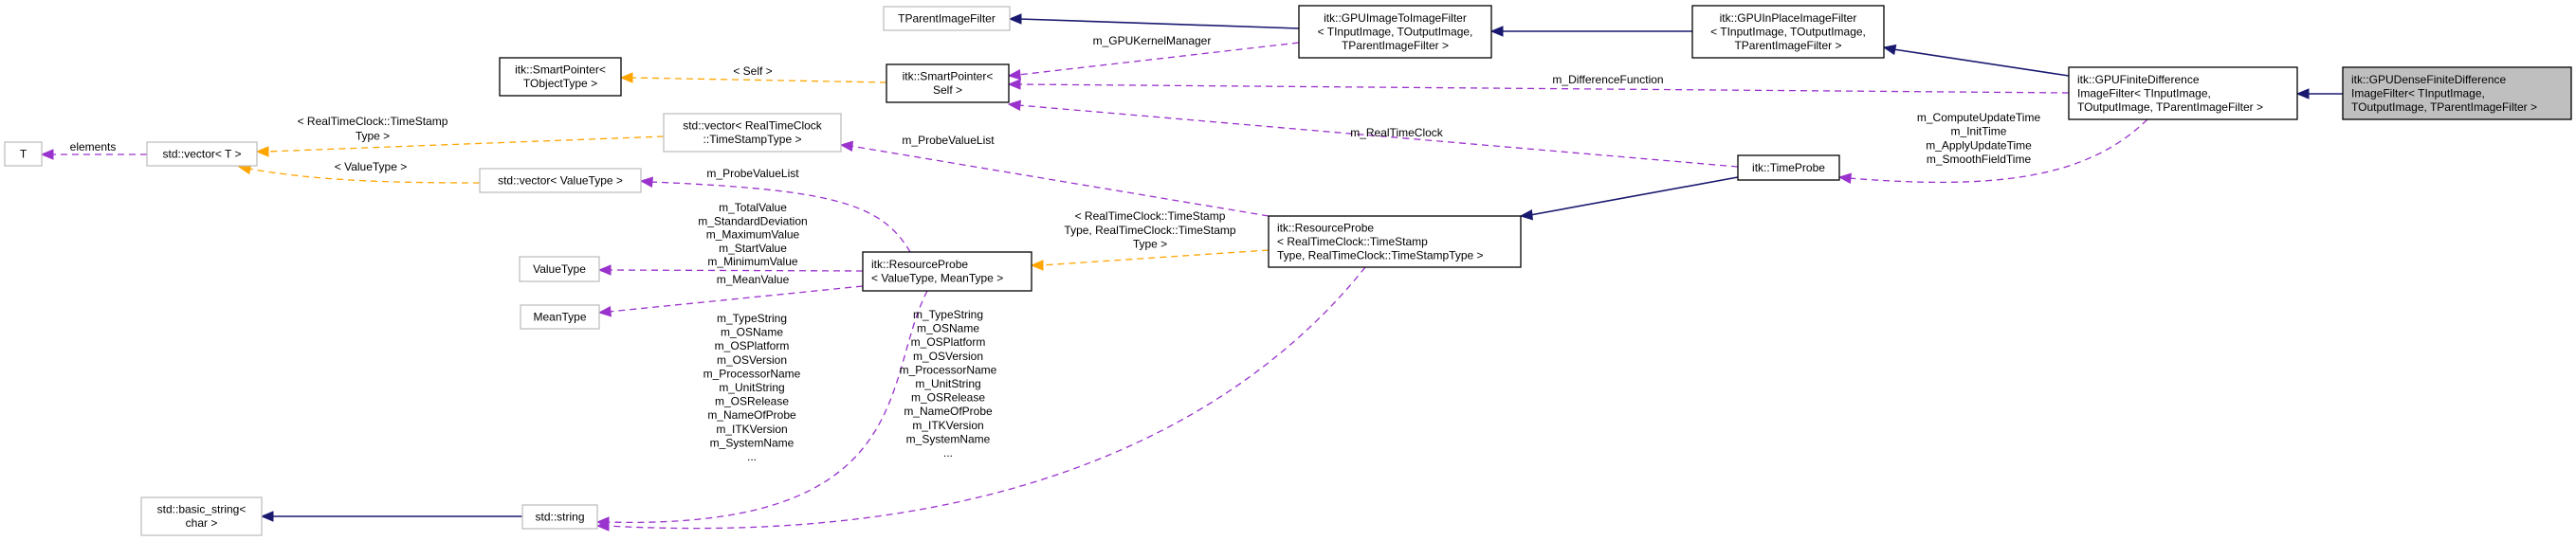 This screenshot has height=541, width=2576. I want to click on edge-label: m_ProcessorName, so click(948, 369).